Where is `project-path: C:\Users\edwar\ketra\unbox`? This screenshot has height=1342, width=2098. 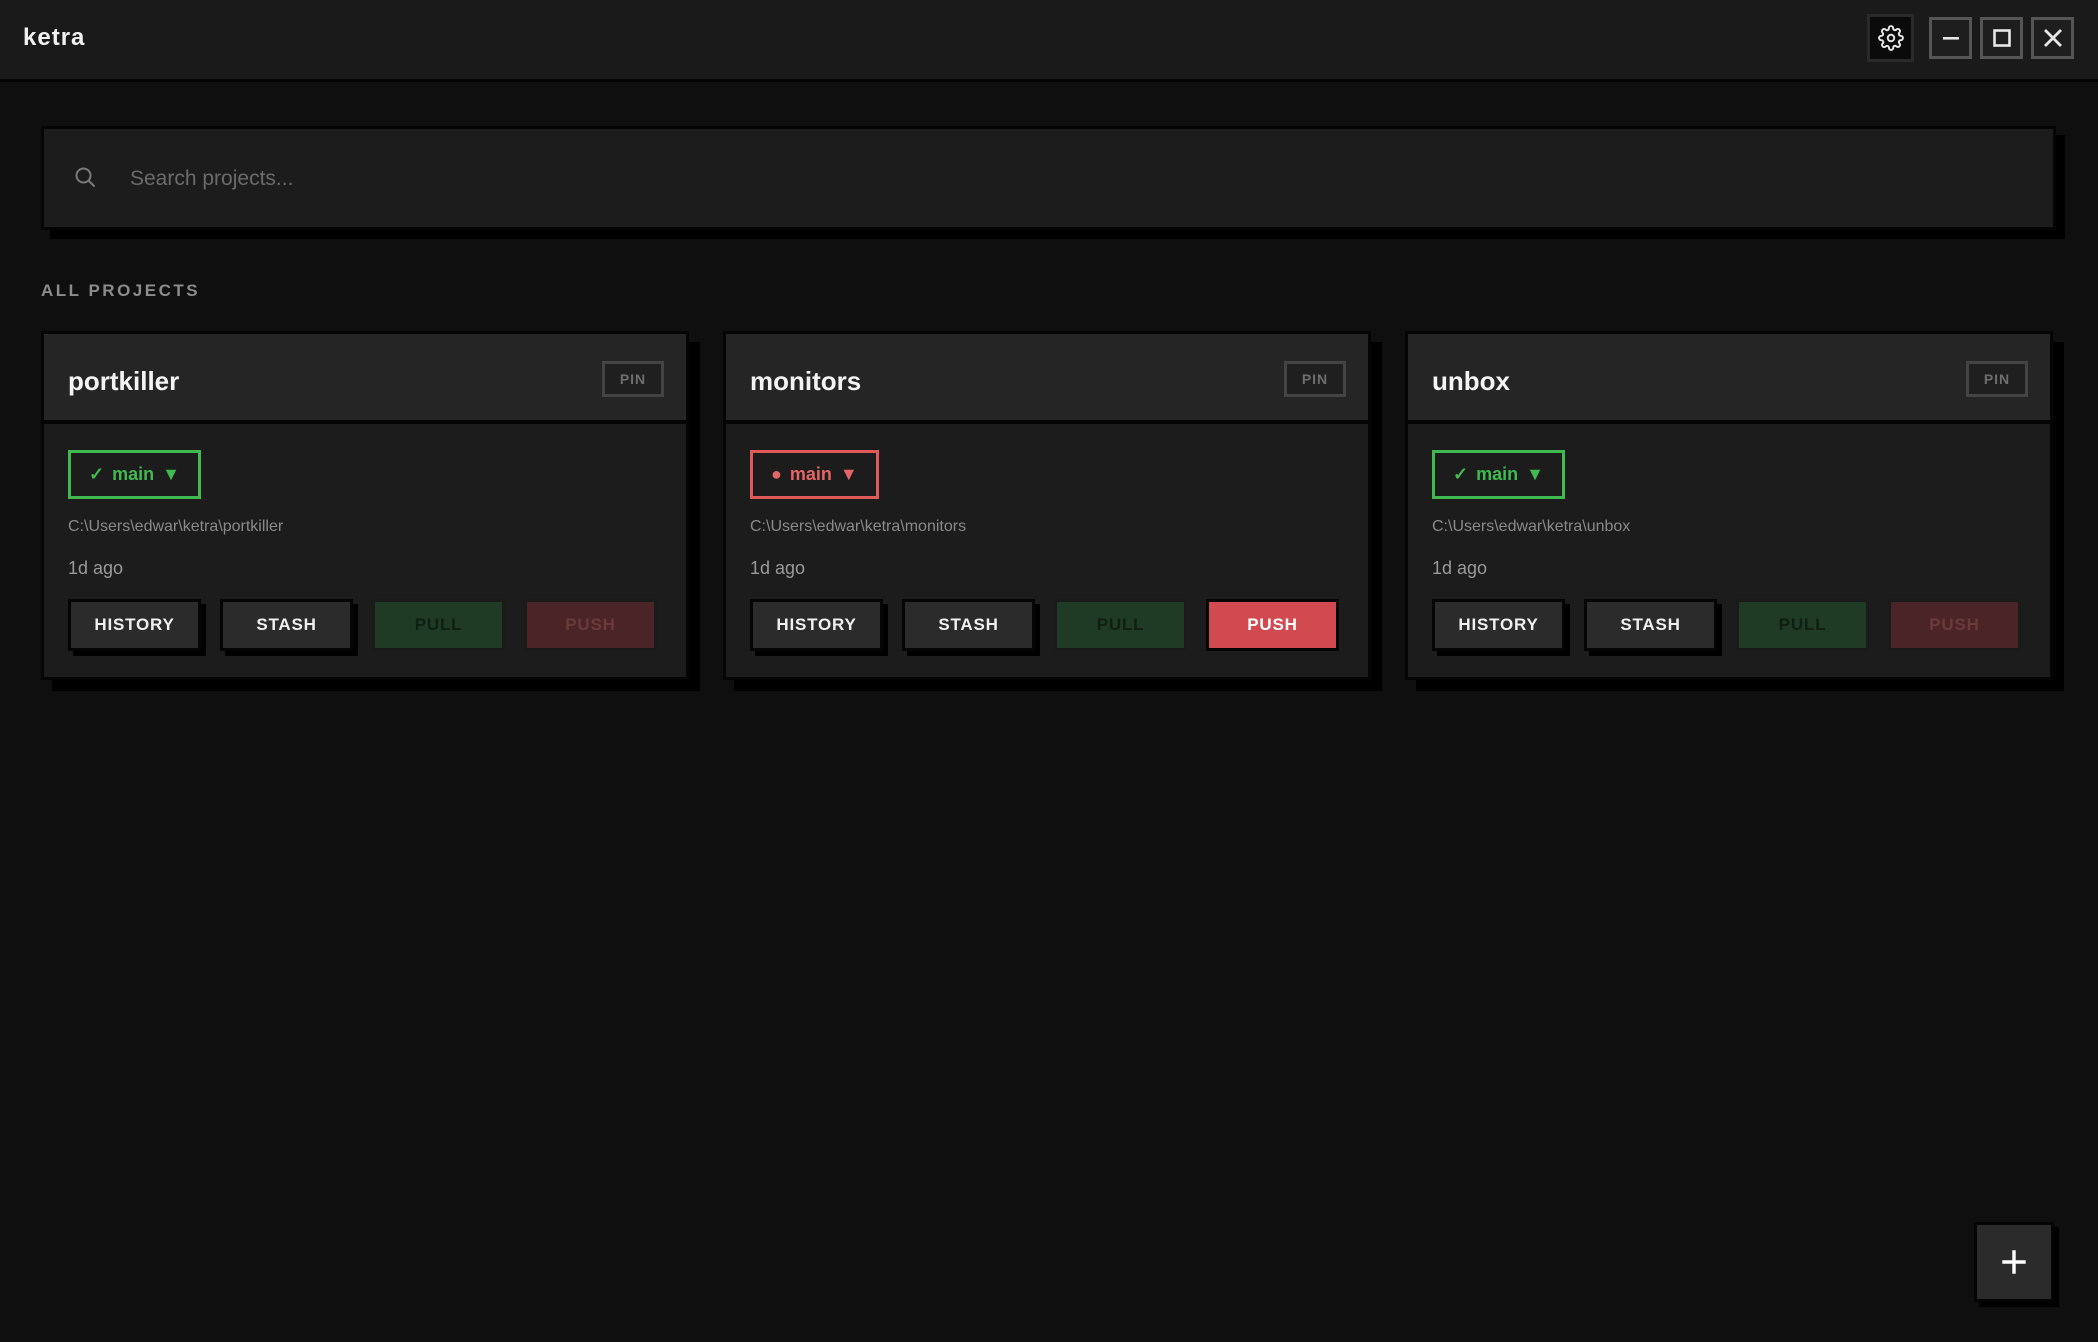 project-path: C:\Users\edwar\ketra\unbox is located at coordinates (1531, 526).